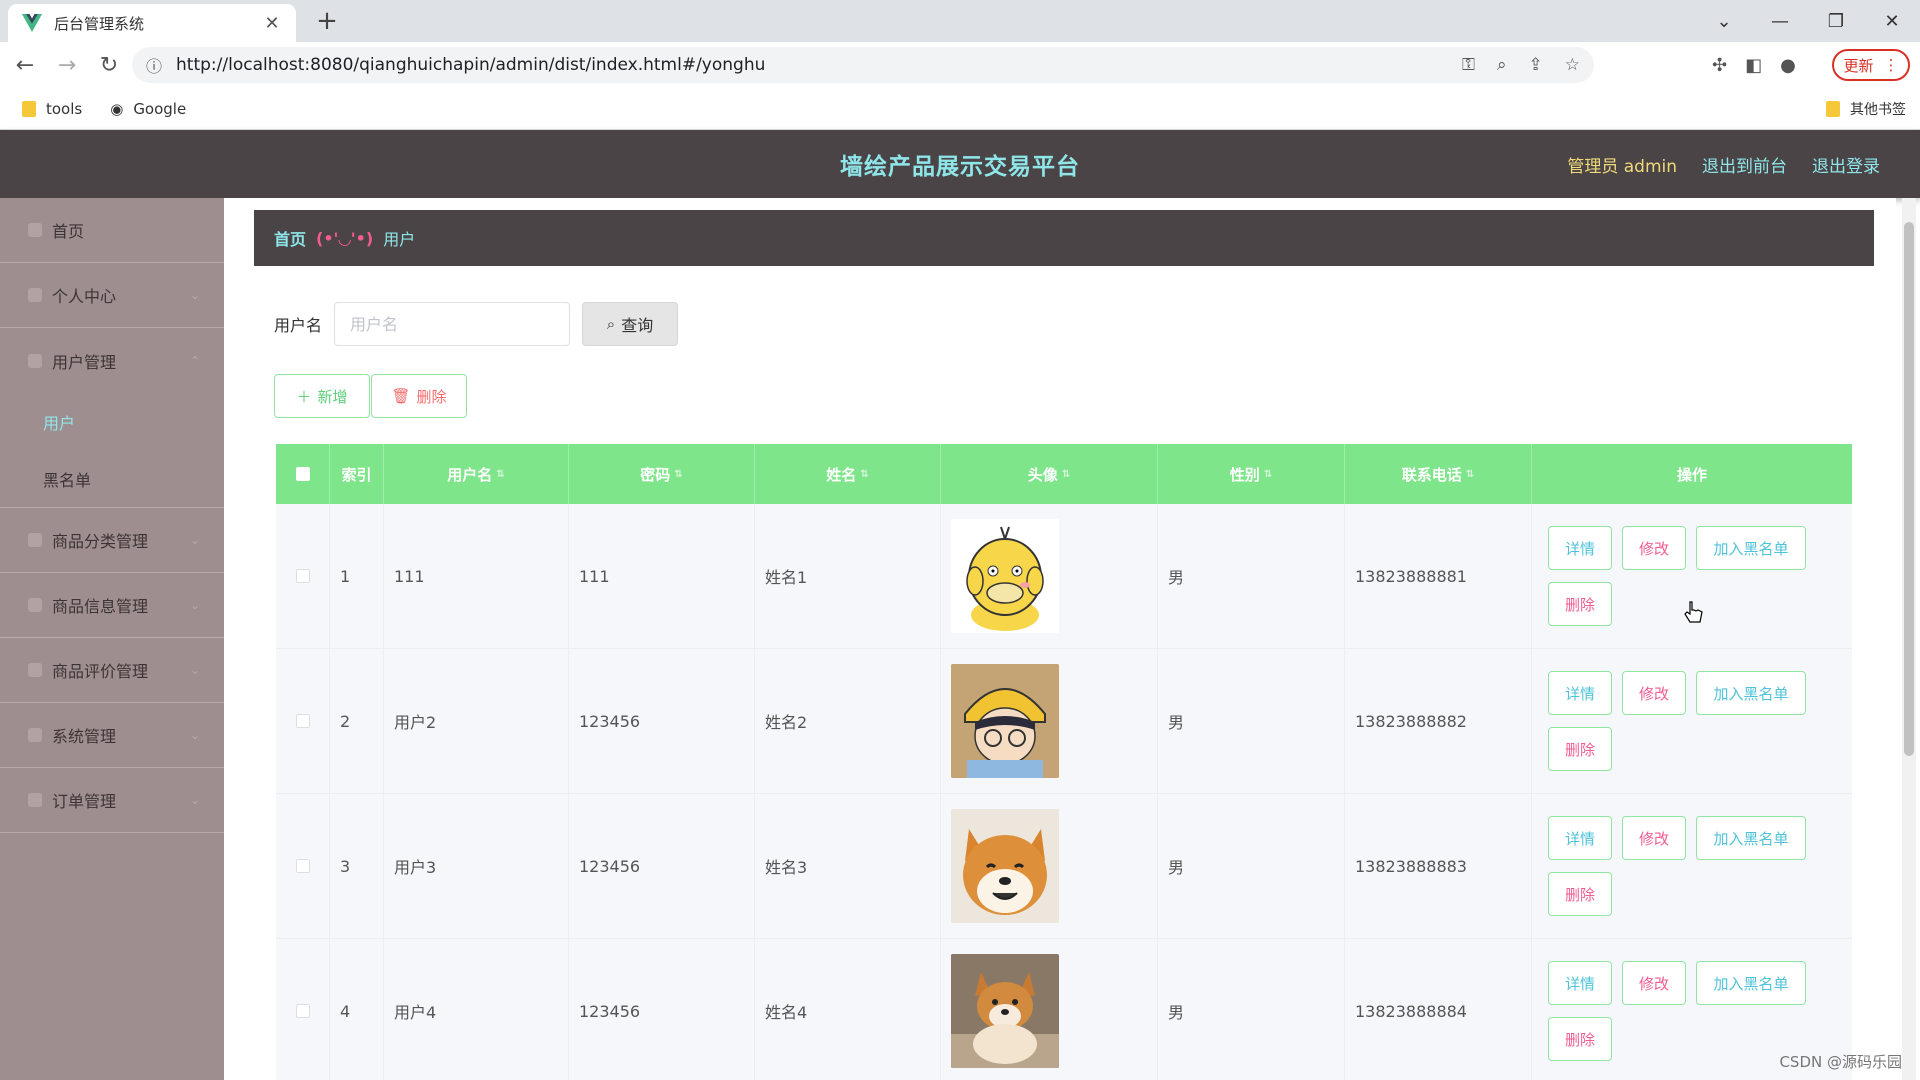  I want to click on search-button: ⌕ 查询, so click(630, 324).